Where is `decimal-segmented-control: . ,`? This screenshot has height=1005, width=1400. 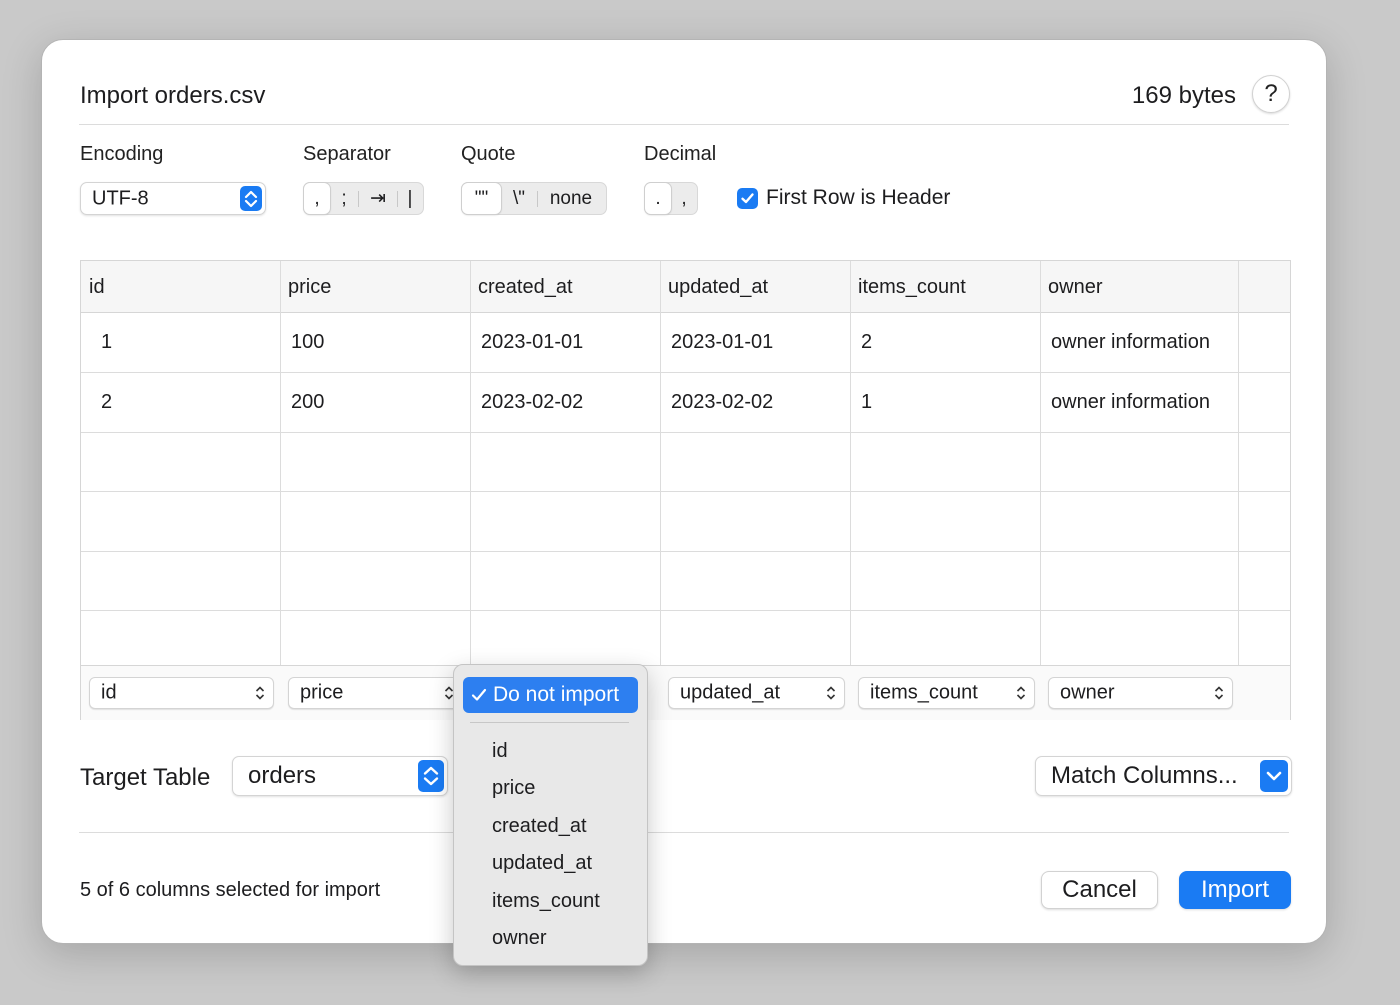
decimal-segmented-control: . , is located at coordinates (671, 198).